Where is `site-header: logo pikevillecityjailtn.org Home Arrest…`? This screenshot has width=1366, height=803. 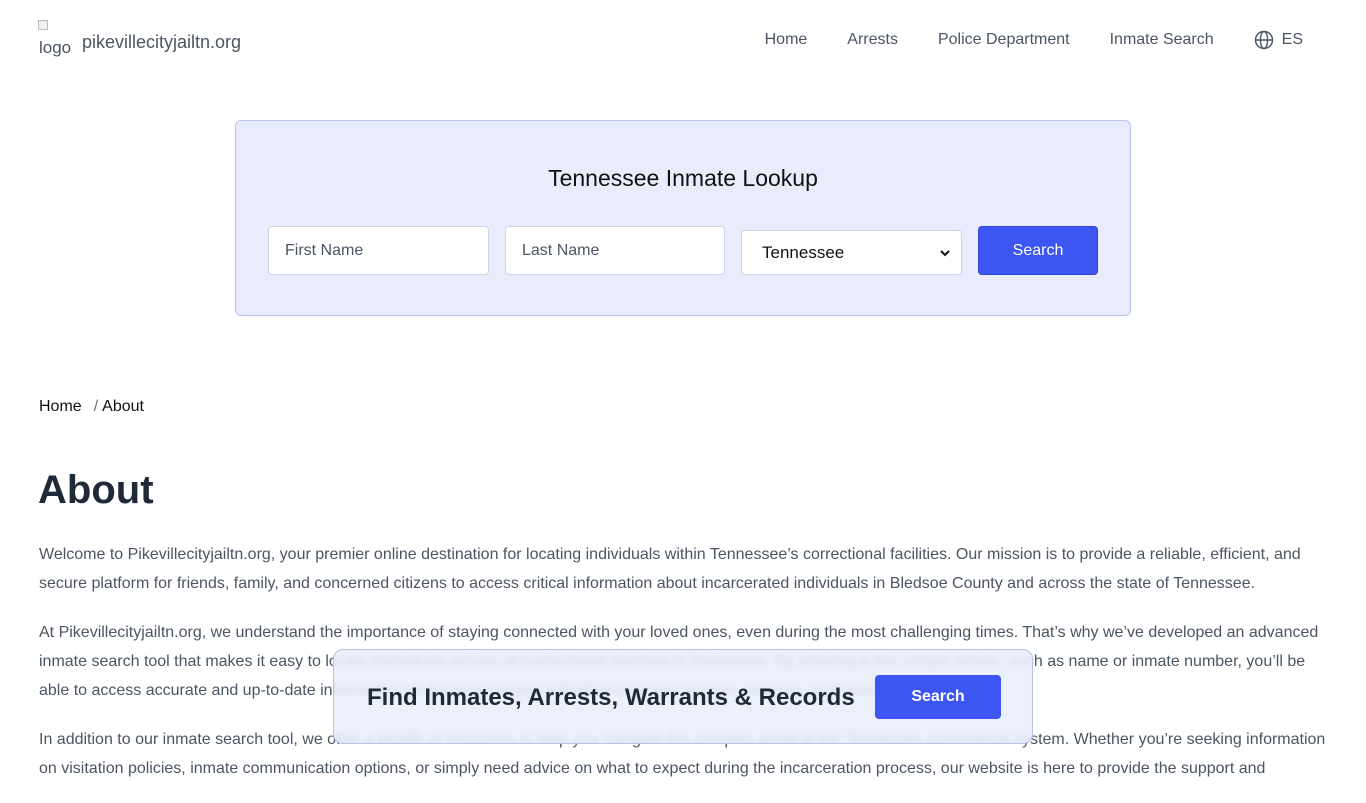
site-header: logo pikevillecityjailtn.org Home Arrest… is located at coordinates (683, 42).